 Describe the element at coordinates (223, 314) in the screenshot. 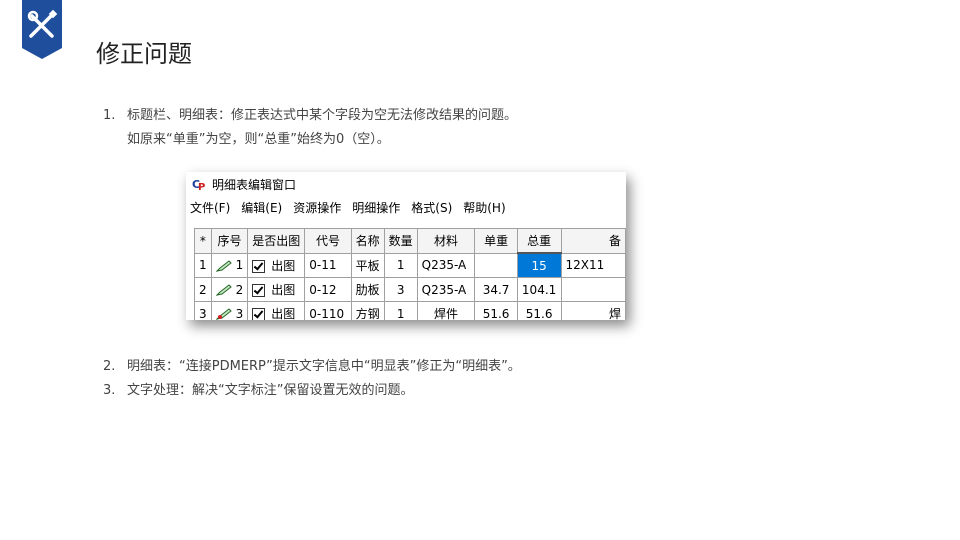

I see `edit-pencil-red-icon` at that location.